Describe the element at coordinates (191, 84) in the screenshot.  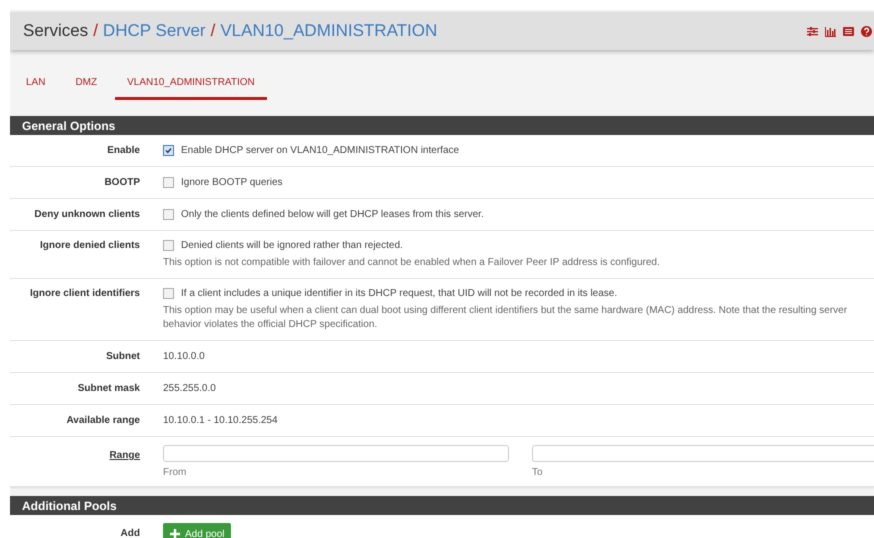
I see `tab: VLAN10_ADMINISTRATION` at that location.